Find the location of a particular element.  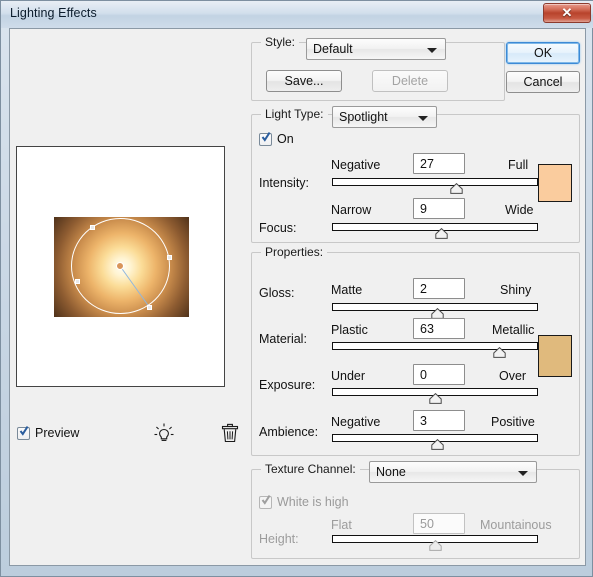

material-max-label: Metallic is located at coordinates (513, 330).